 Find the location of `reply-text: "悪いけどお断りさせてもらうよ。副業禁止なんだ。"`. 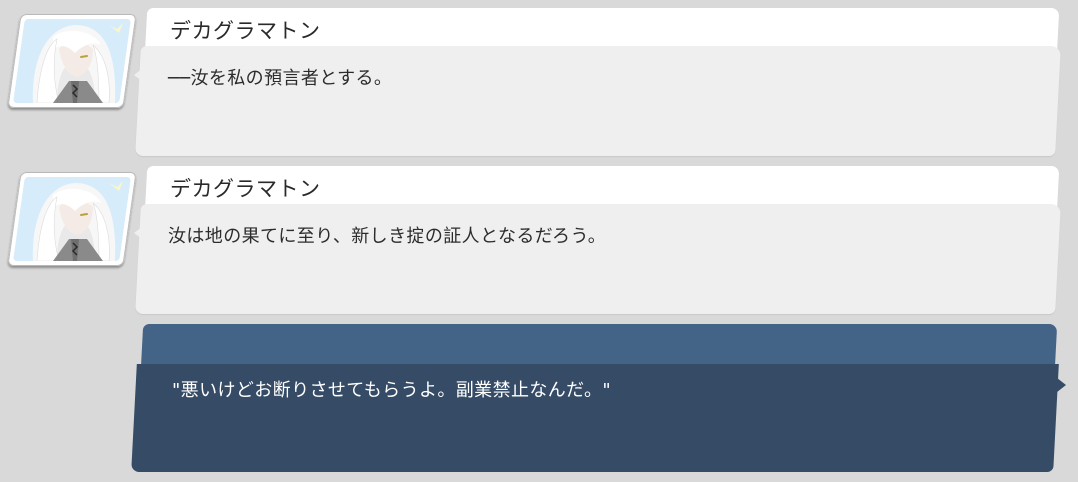

reply-text: "悪いけどお断りさせてもらうよ。副業禁止なんだ。" is located at coordinates (392, 390).